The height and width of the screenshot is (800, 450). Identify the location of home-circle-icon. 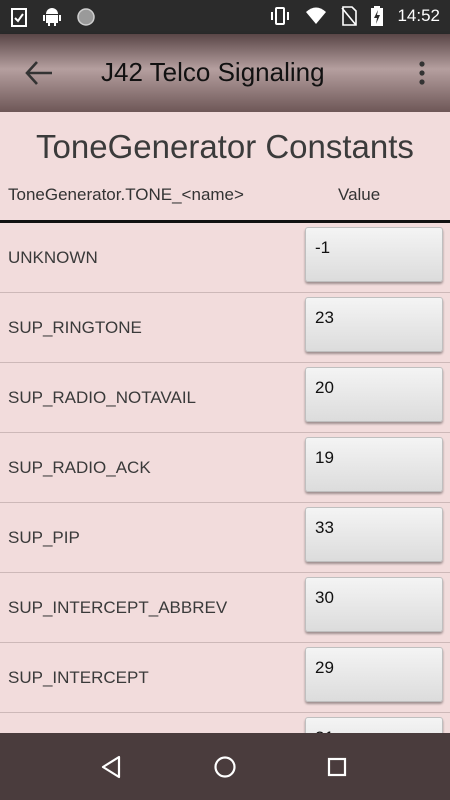
(225, 767).